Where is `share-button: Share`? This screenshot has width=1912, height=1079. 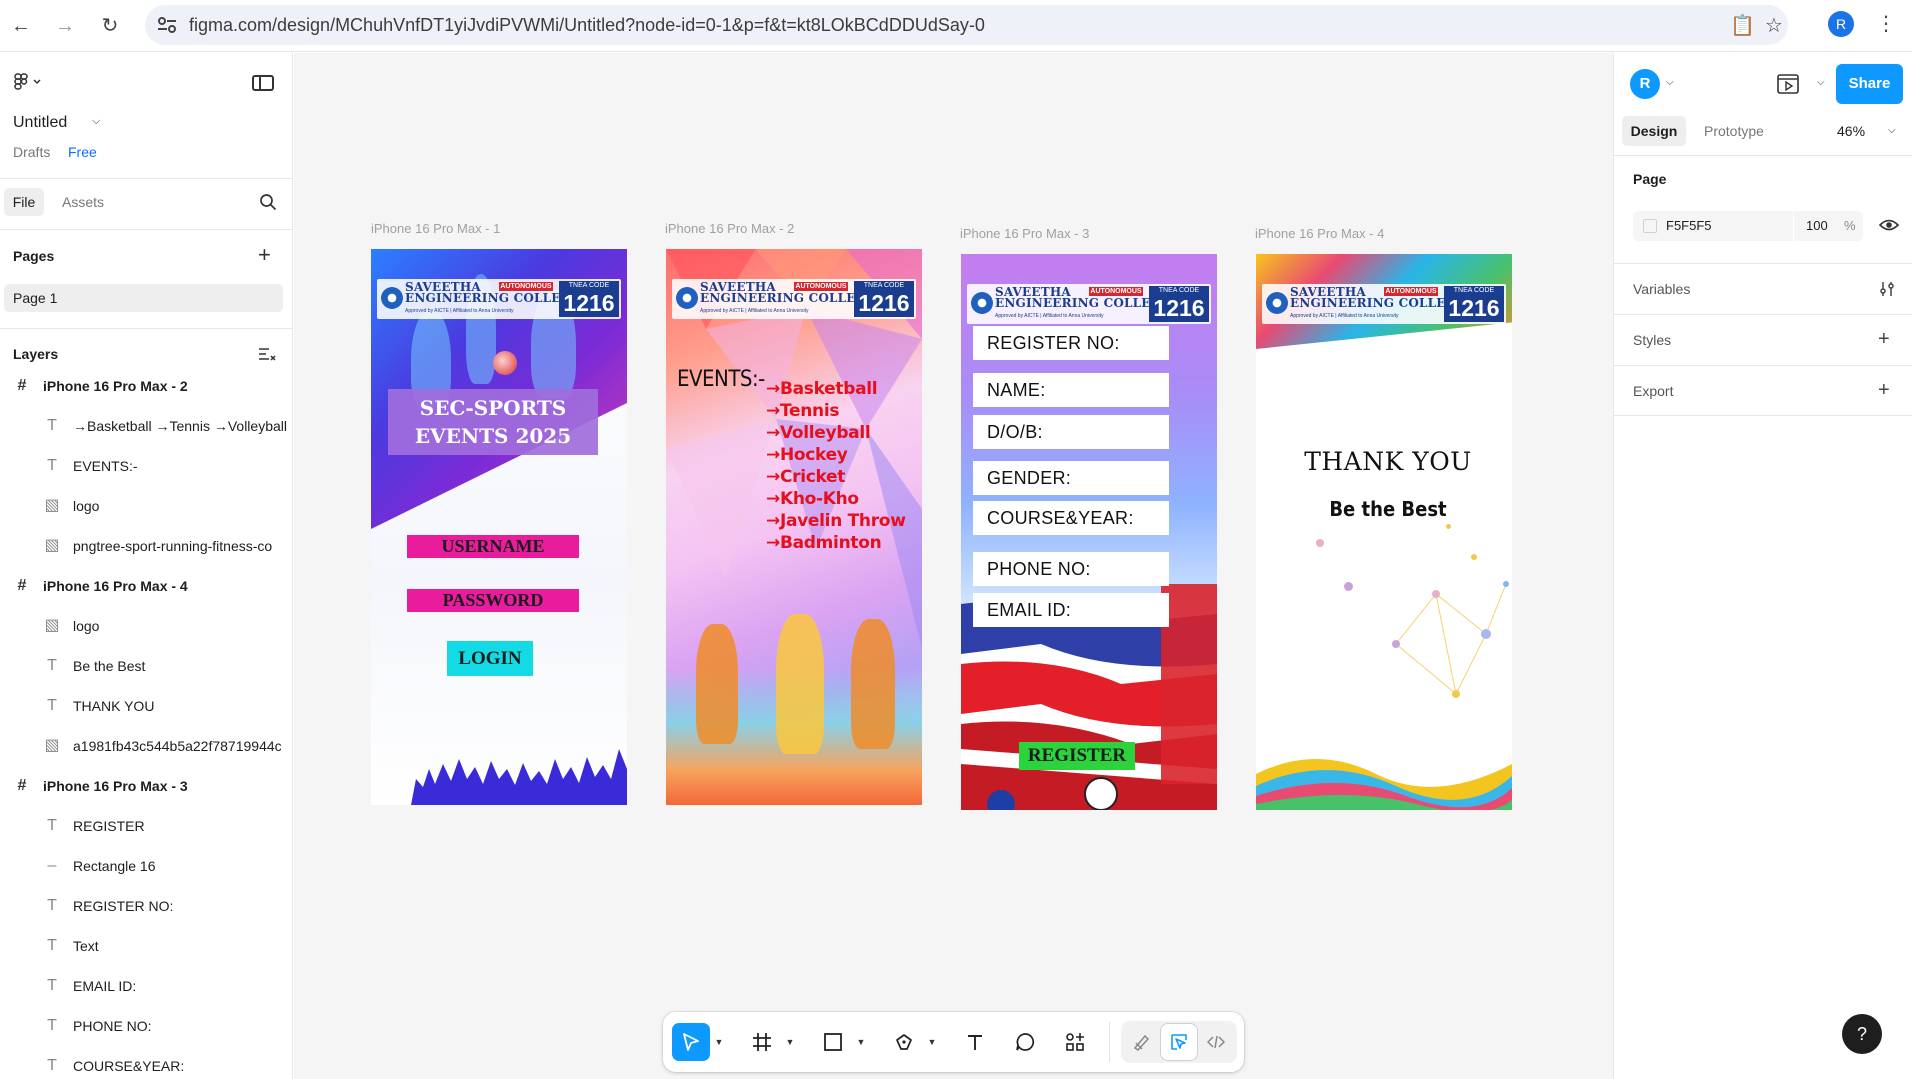
share-button: Share is located at coordinates (1869, 84).